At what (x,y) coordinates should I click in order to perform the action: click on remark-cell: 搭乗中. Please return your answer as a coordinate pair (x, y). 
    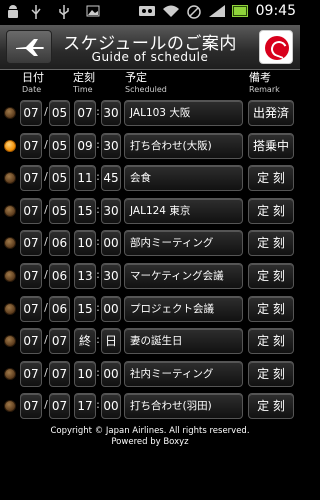
    Looking at the image, I should click on (271, 145).